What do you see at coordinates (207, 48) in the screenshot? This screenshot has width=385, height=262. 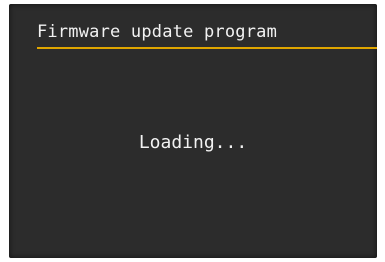 I see `title-underline` at bounding box center [207, 48].